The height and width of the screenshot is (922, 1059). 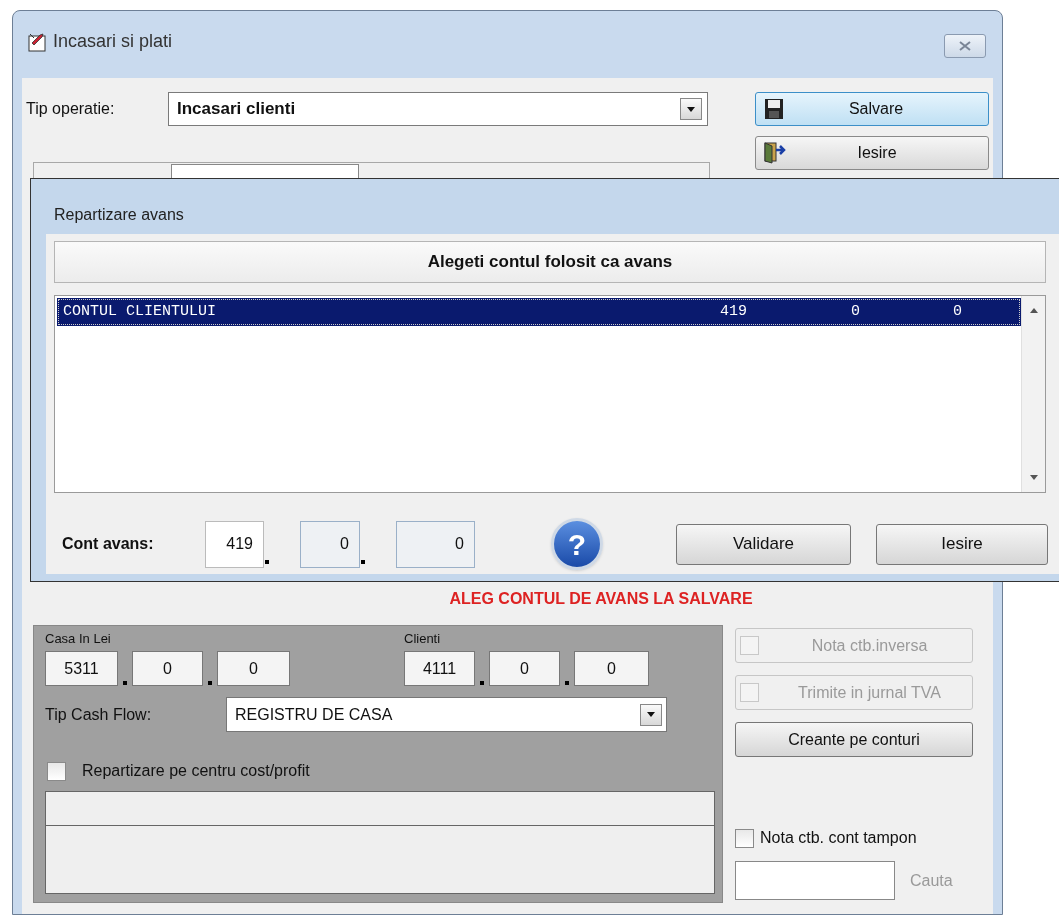 I want to click on checkbox-button: Nota ctb.inversa, so click(x=854, y=645).